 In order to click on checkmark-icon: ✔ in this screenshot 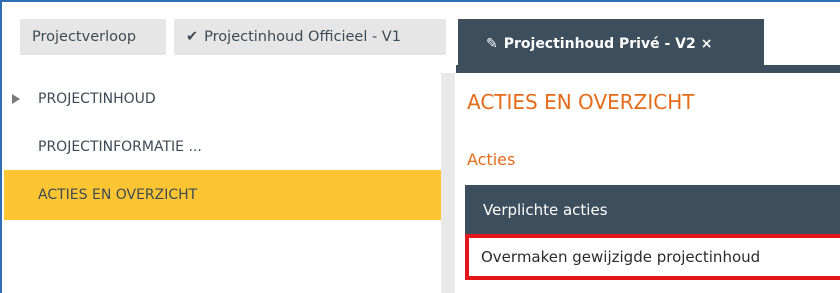, I will do `click(192, 37)`.